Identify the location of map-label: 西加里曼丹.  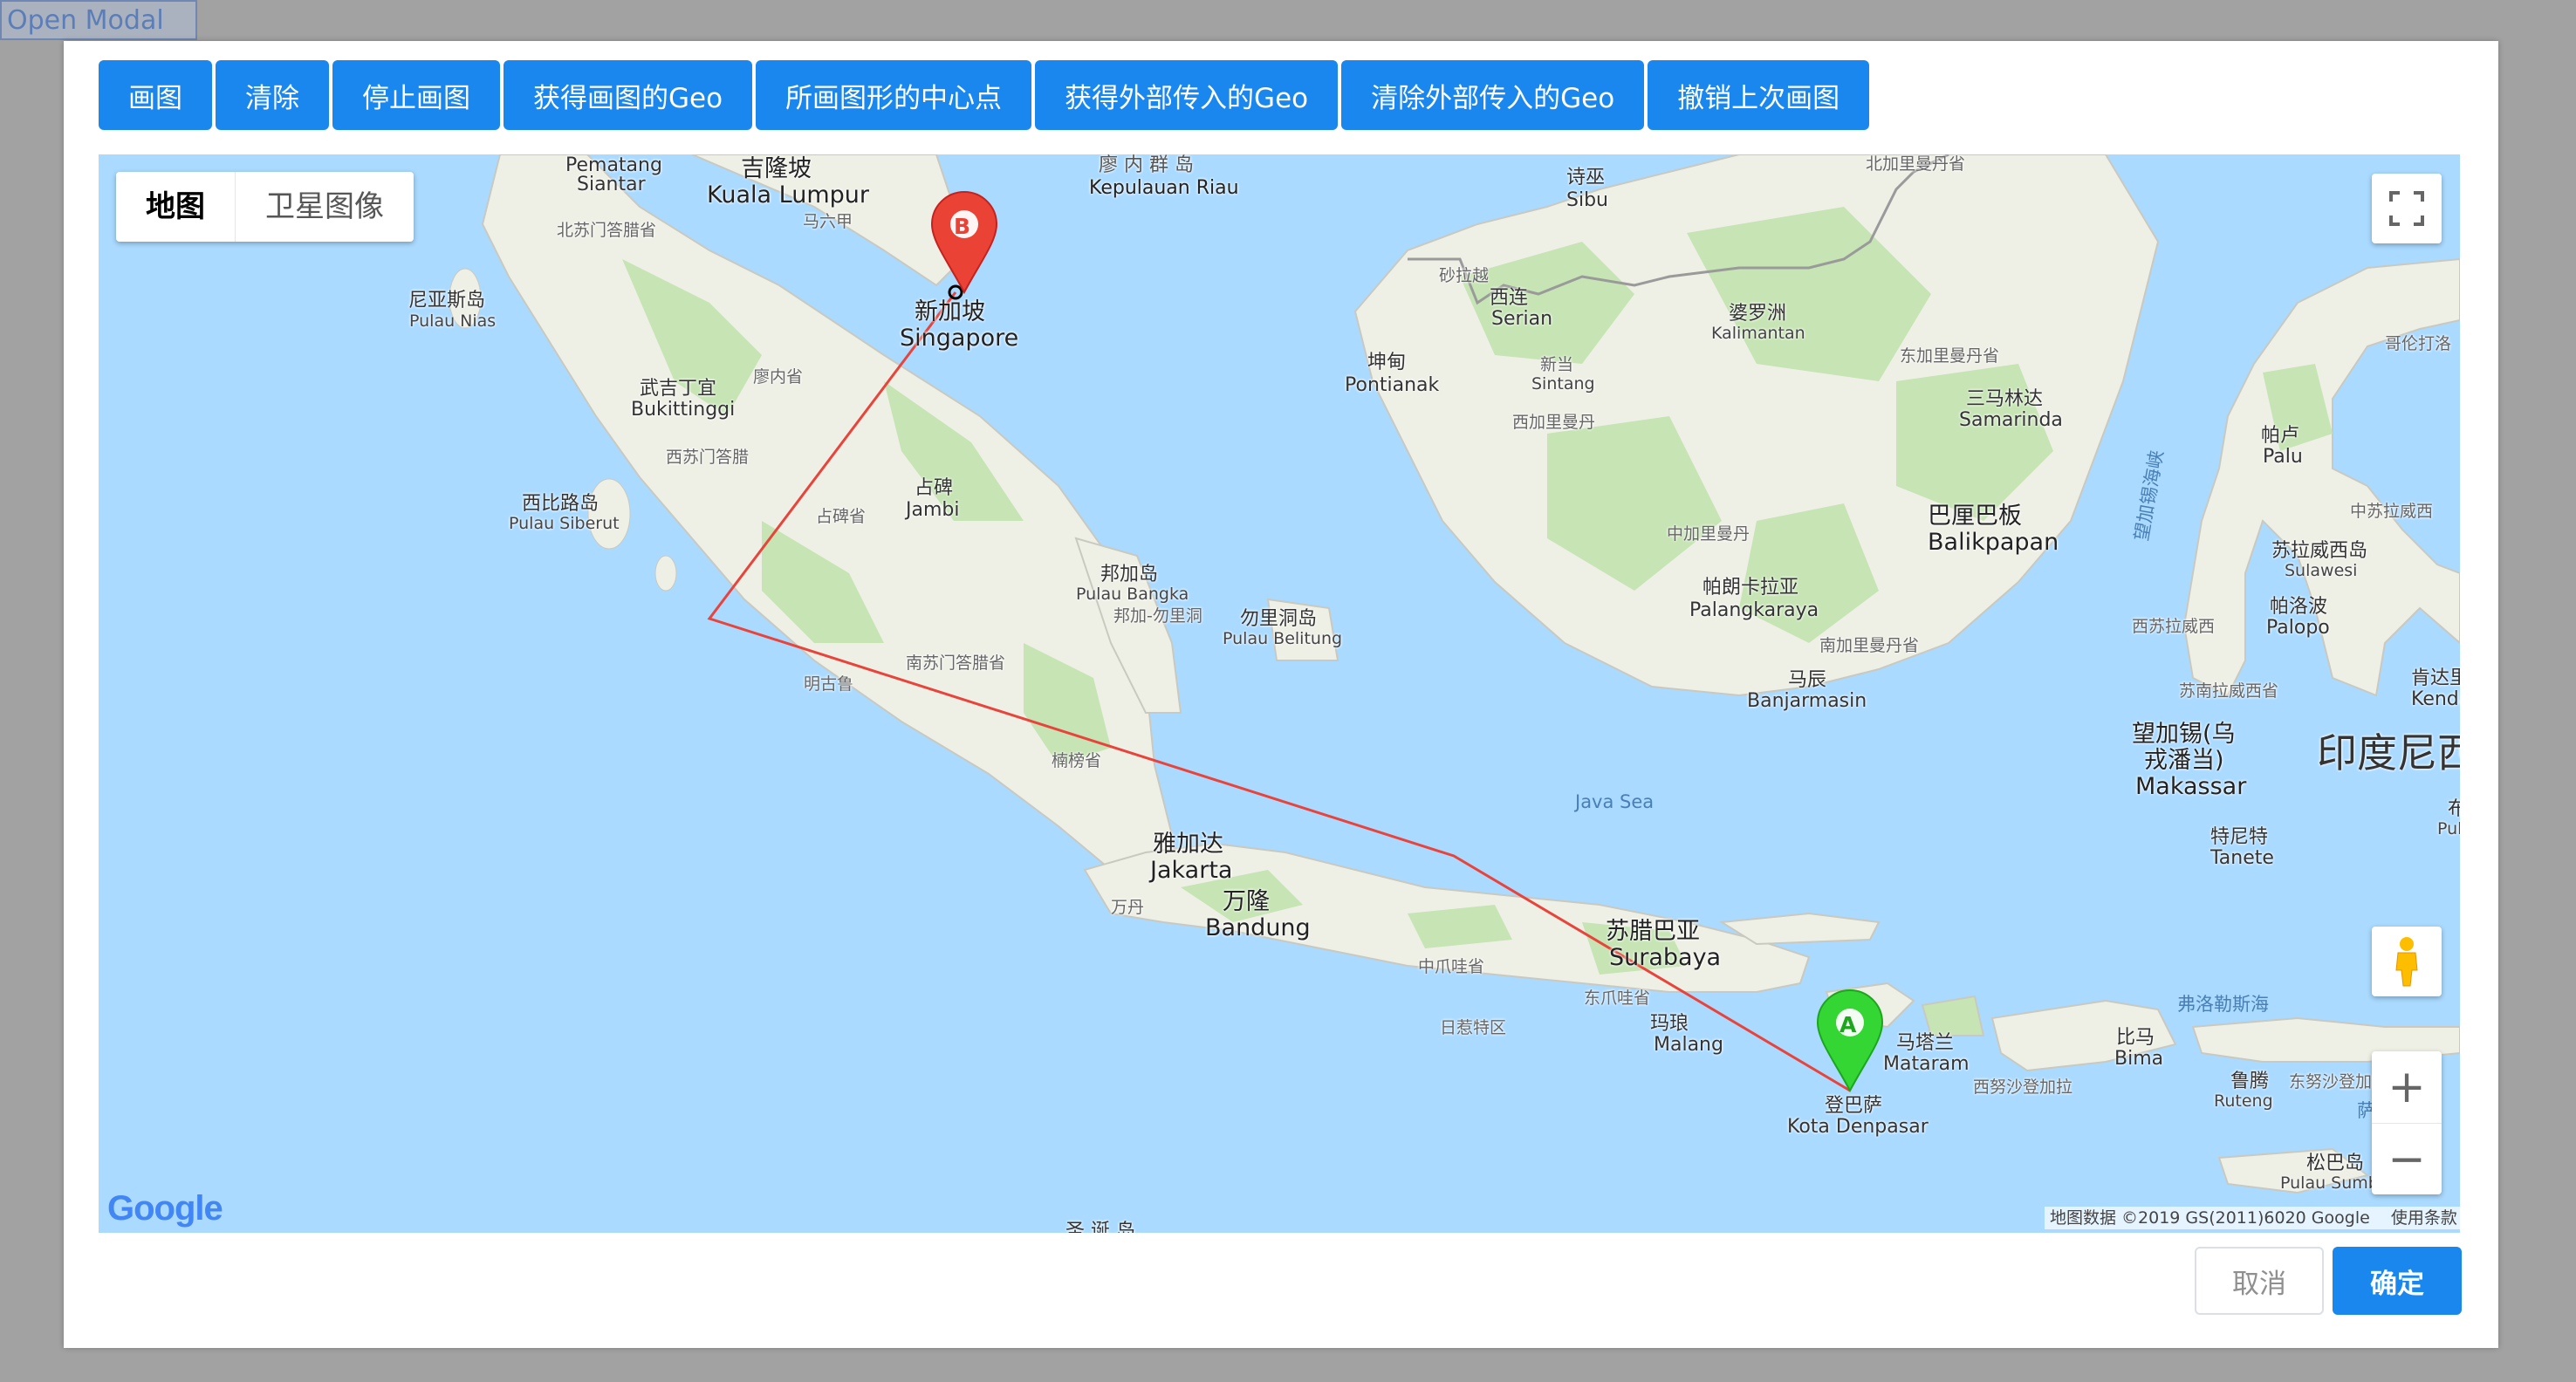
(1554, 423).